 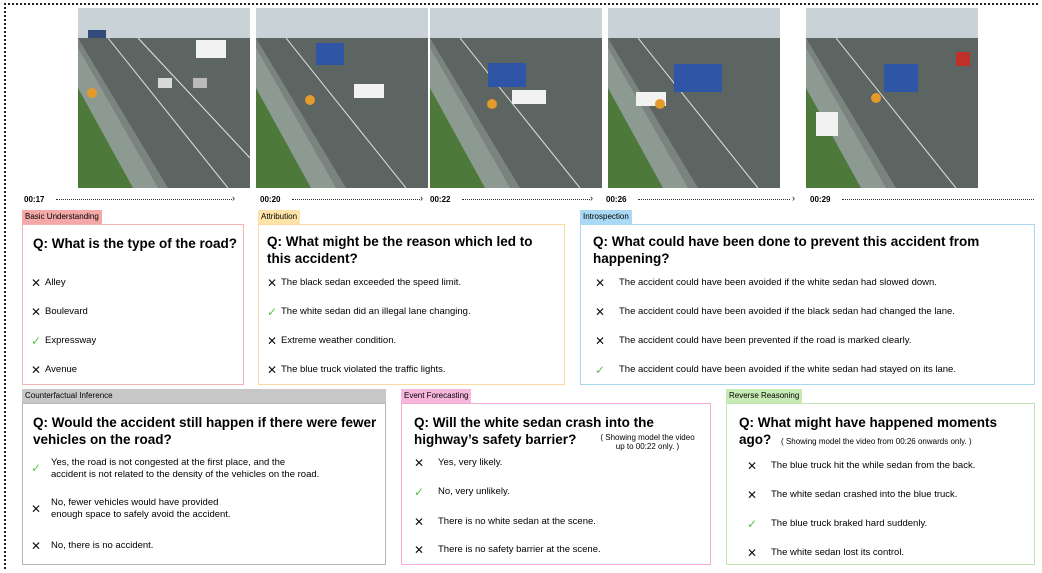 What do you see at coordinates (462, 492) in the screenshot?
I see `option-2: ✓ No, very unlikely.` at bounding box center [462, 492].